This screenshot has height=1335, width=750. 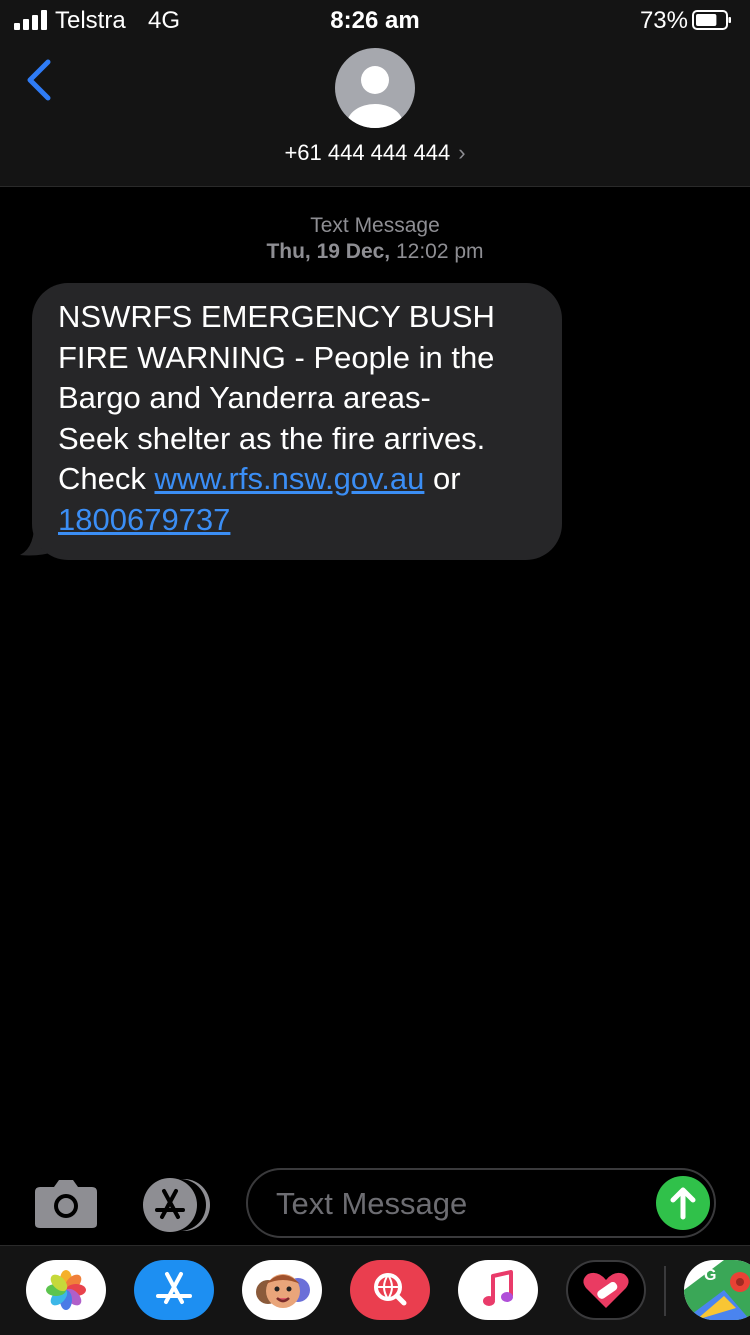 What do you see at coordinates (711, 20) in the screenshot?
I see `battery-icon` at bounding box center [711, 20].